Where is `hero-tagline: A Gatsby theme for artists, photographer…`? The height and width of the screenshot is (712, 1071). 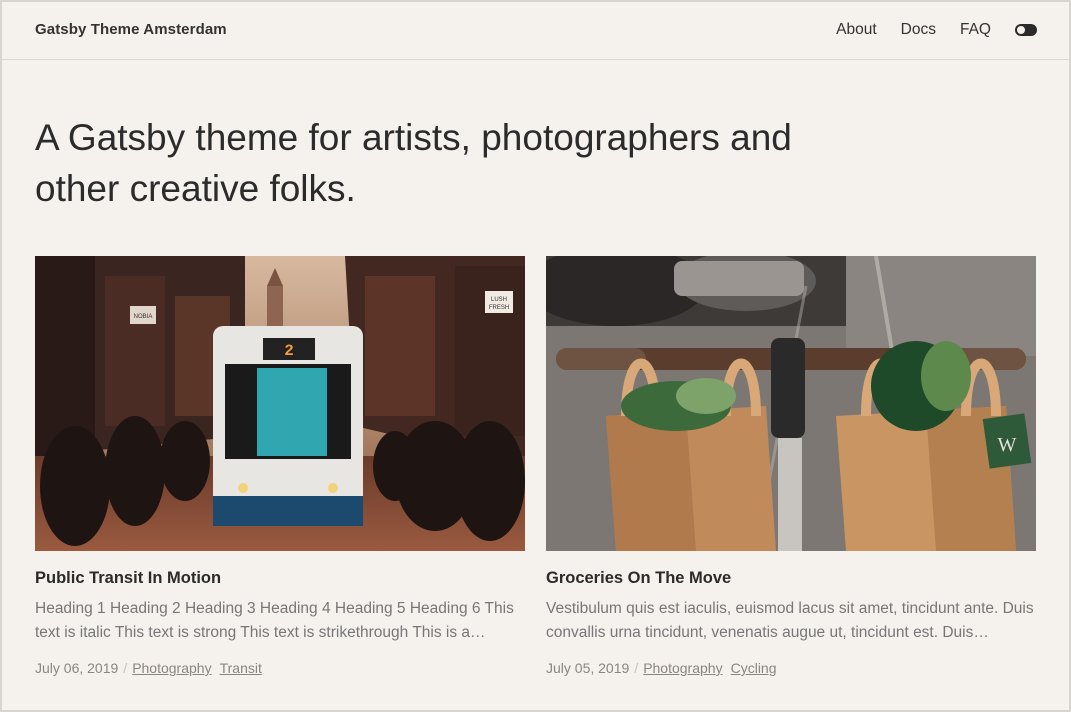 hero-tagline: A Gatsby theme for artists, photographer… is located at coordinates (413, 163).